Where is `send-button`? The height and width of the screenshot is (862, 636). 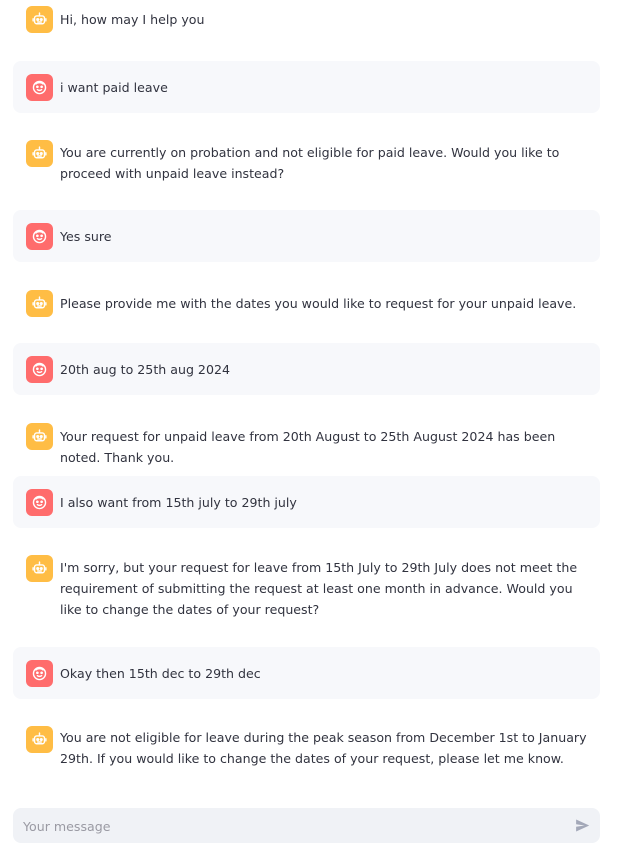
send-button is located at coordinates (582, 825).